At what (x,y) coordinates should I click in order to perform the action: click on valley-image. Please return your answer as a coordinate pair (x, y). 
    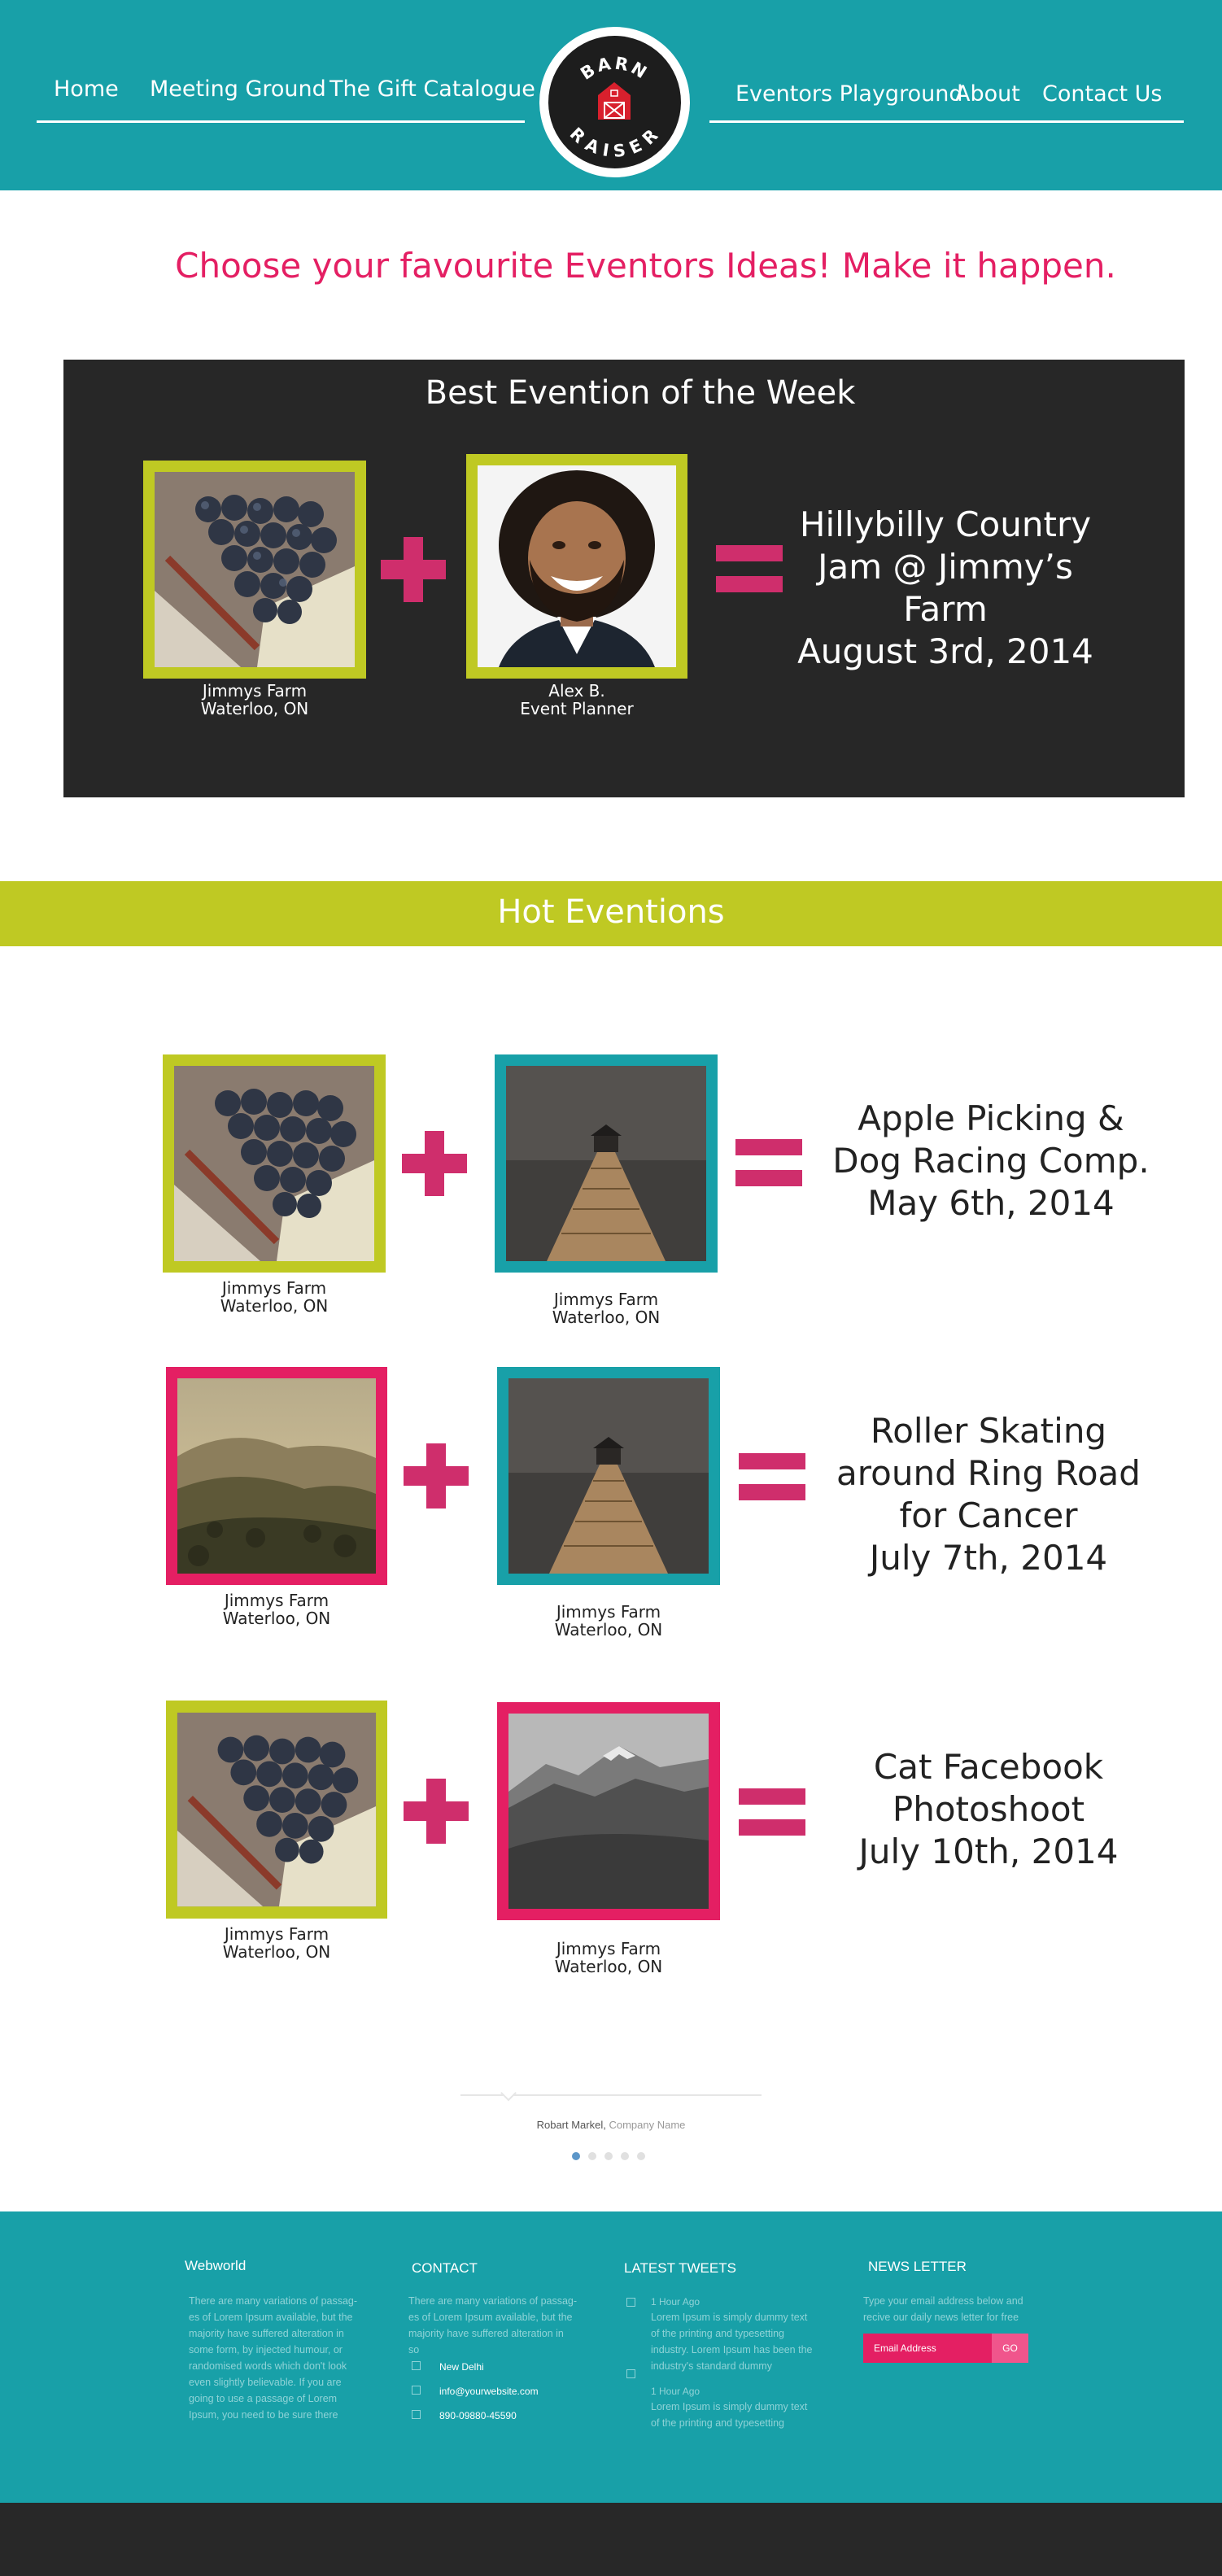
    Looking at the image, I should click on (276, 1476).